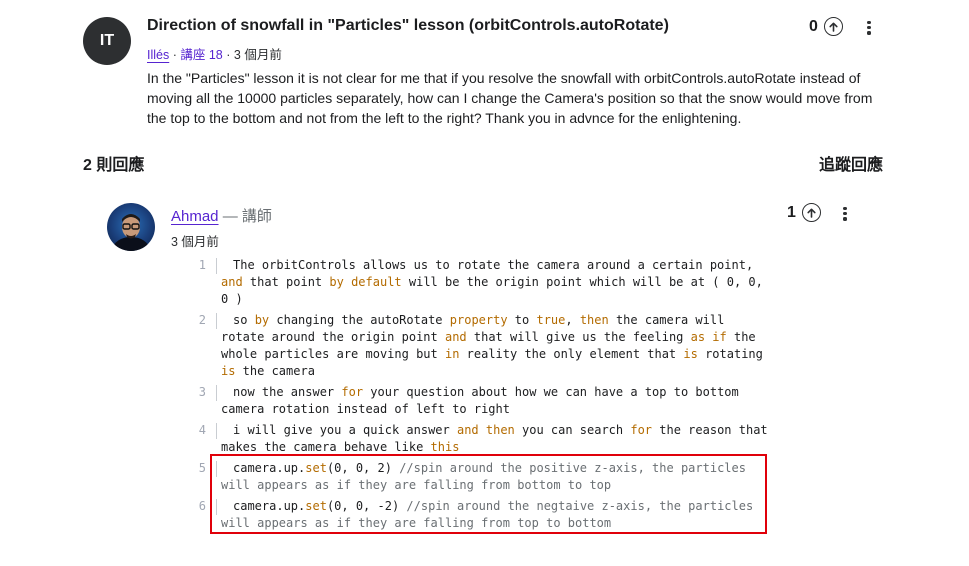 This screenshot has width=969, height=566. I want to click on reply-time: 3 個月前, so click(195, 242).